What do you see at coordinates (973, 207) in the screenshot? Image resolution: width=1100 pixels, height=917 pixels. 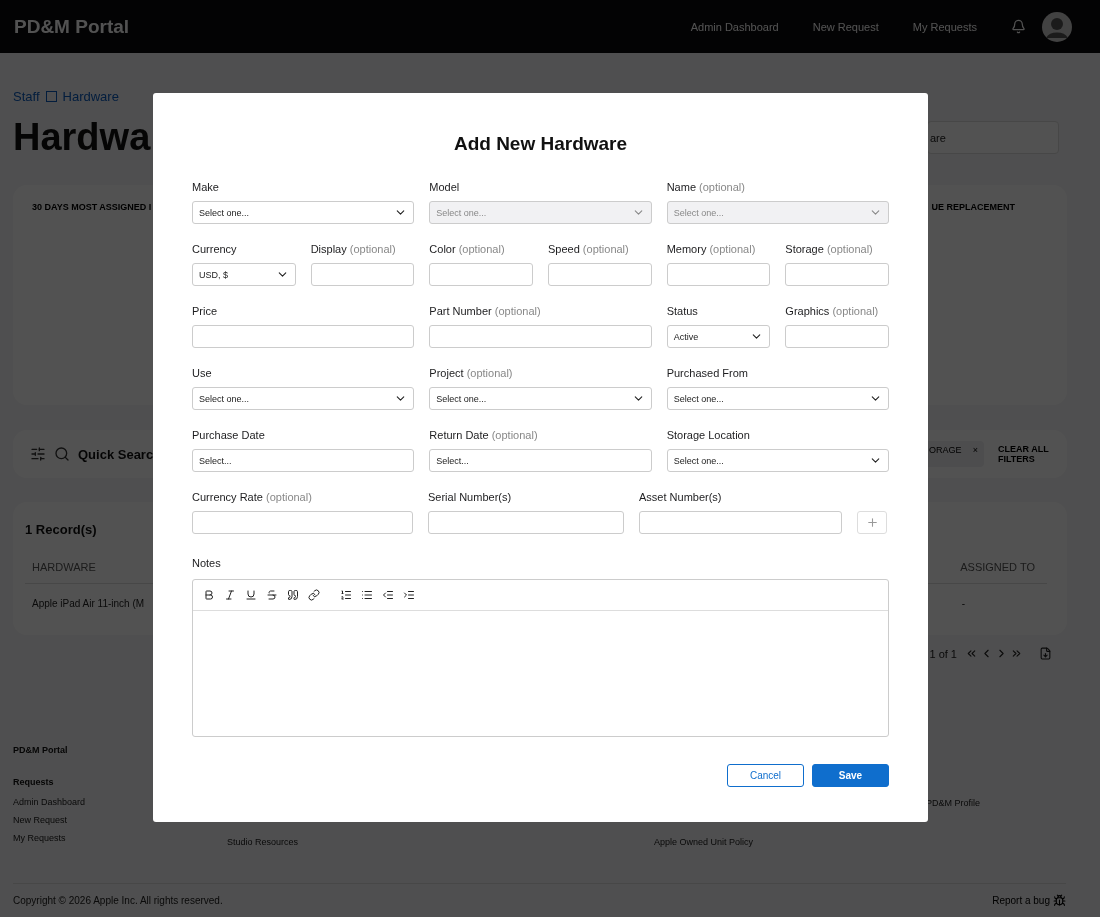 I see `card-title: UE REPLACEMENT` at bounding box center [973, 207].